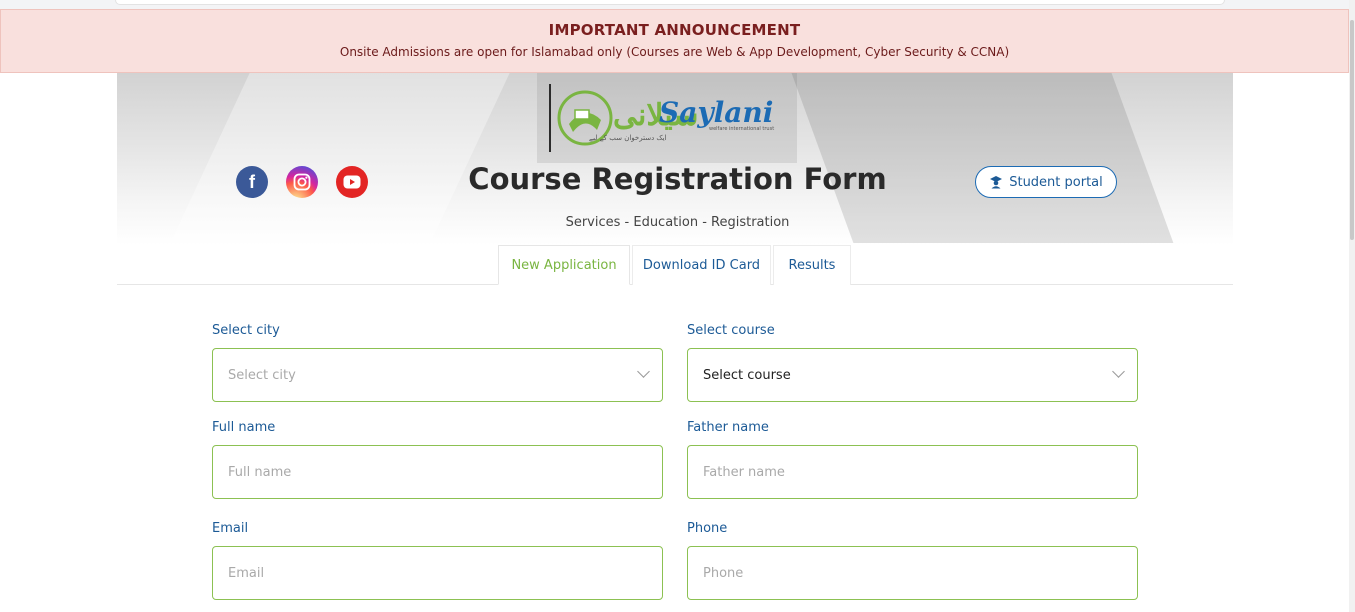 The image size is (1355, 612). I want to click on phone-input, so click(903, 573).